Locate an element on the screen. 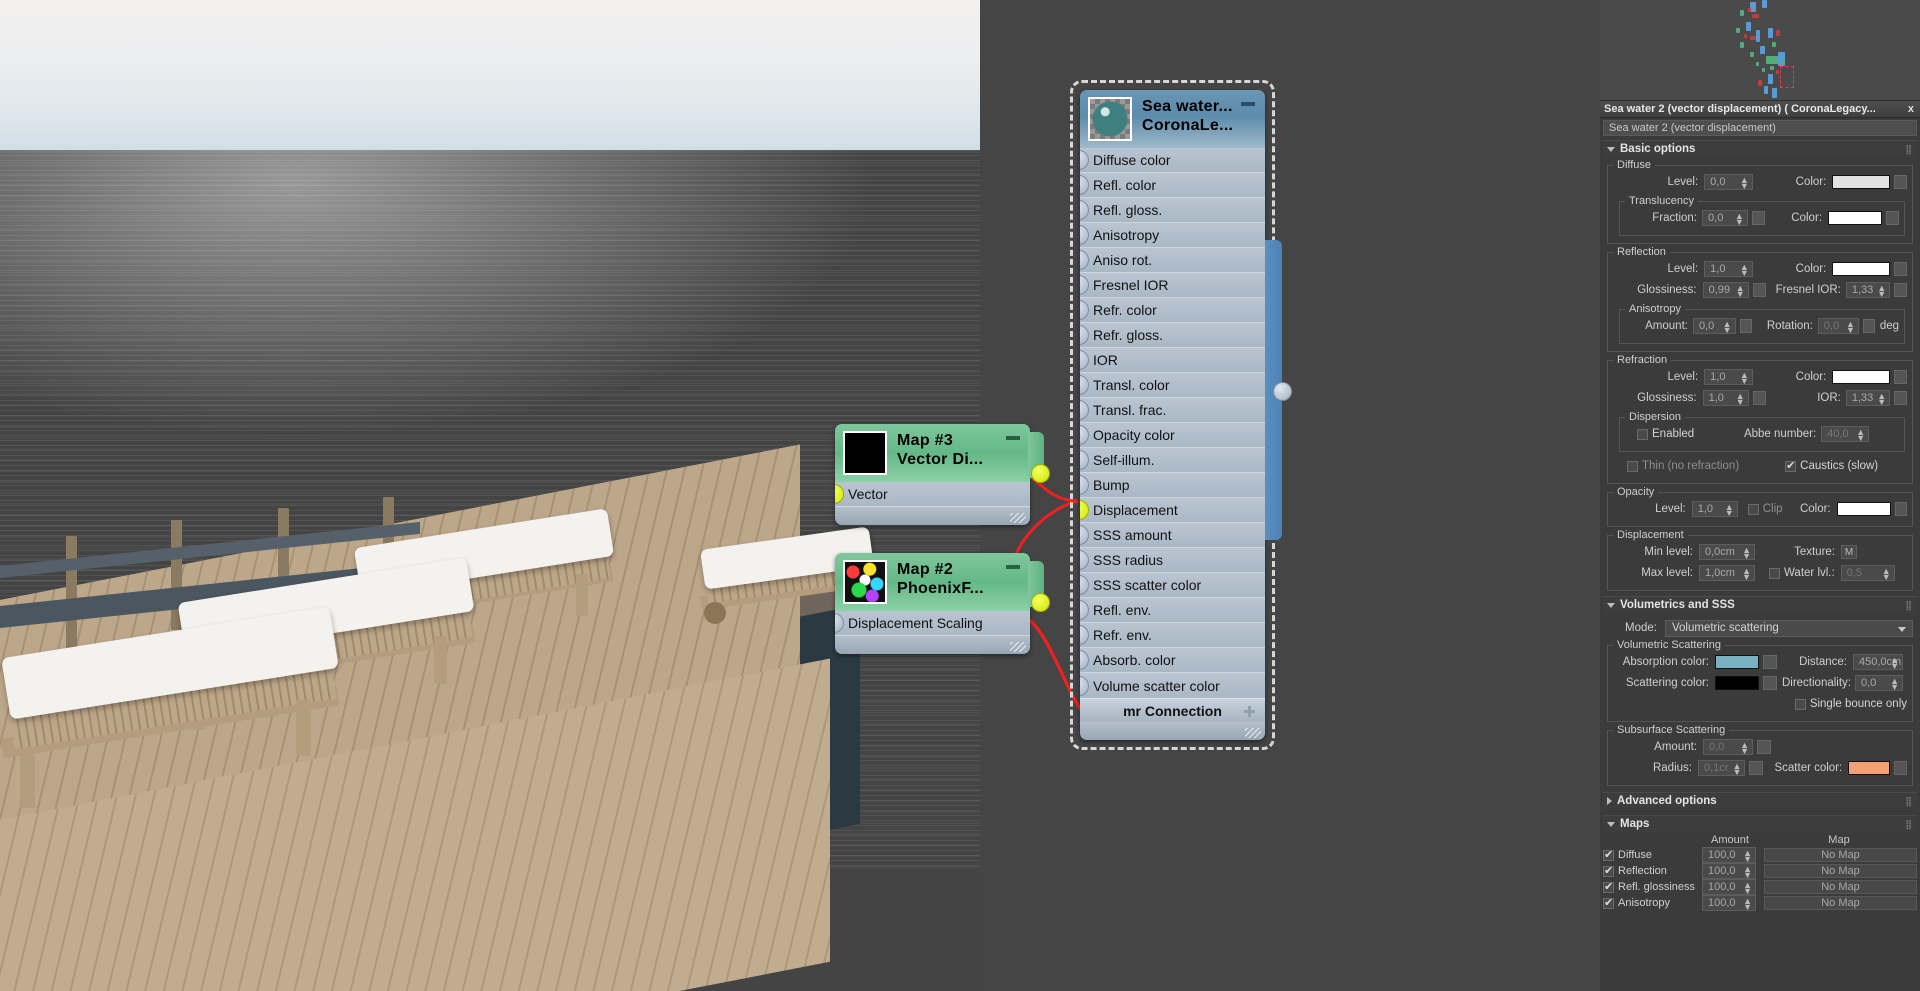  fresnel-ior-input: 1,33 ▲ ▼ is located at coordinates (1868, 290).